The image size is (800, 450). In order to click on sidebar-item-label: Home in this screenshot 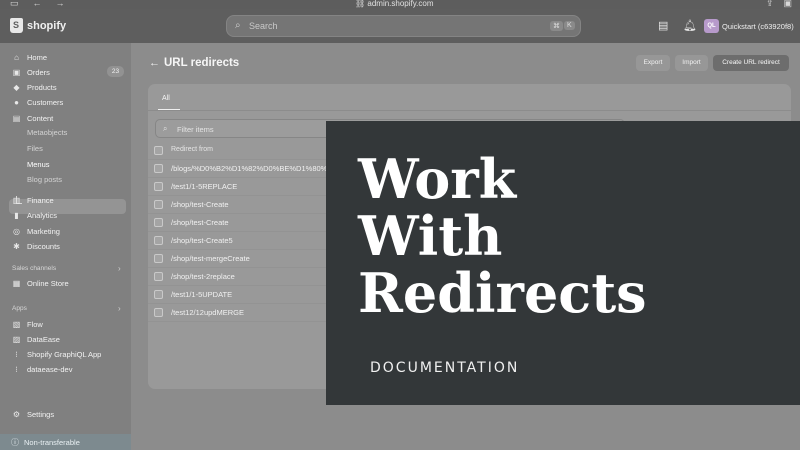, I will do `click(37, 57)`.